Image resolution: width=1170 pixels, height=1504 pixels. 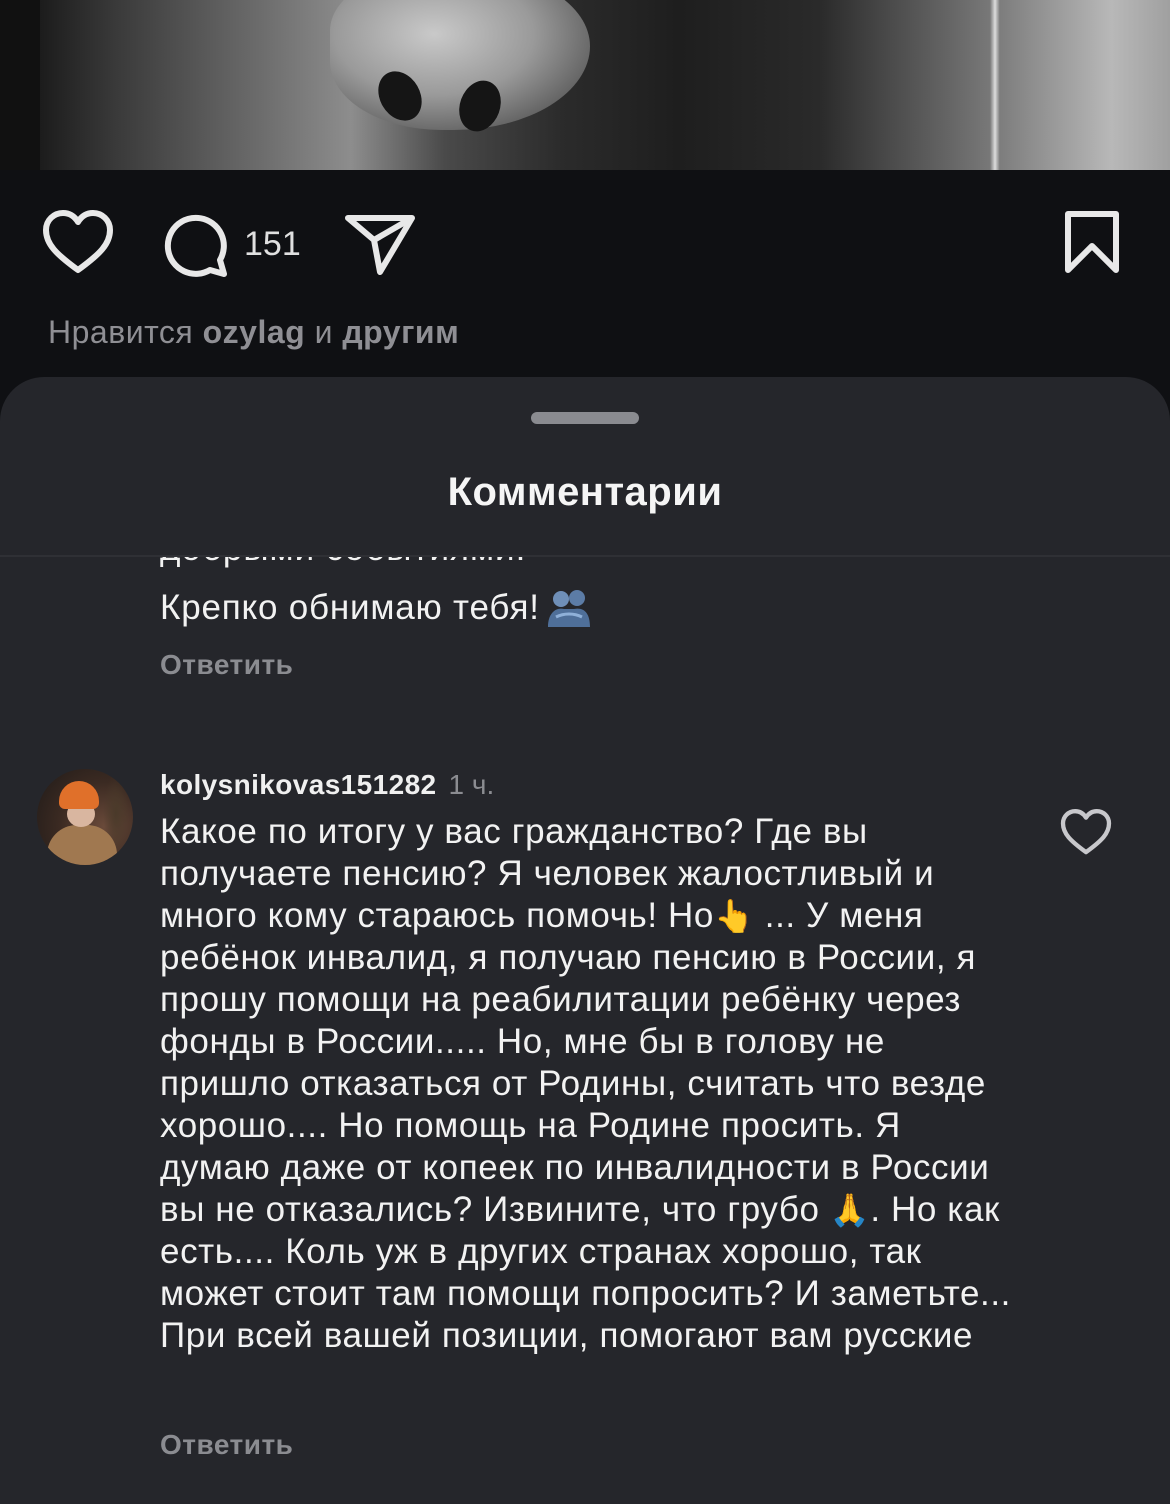 I want to click on praying-hands-emoji: 🙏, so click(x=850, y=1210).